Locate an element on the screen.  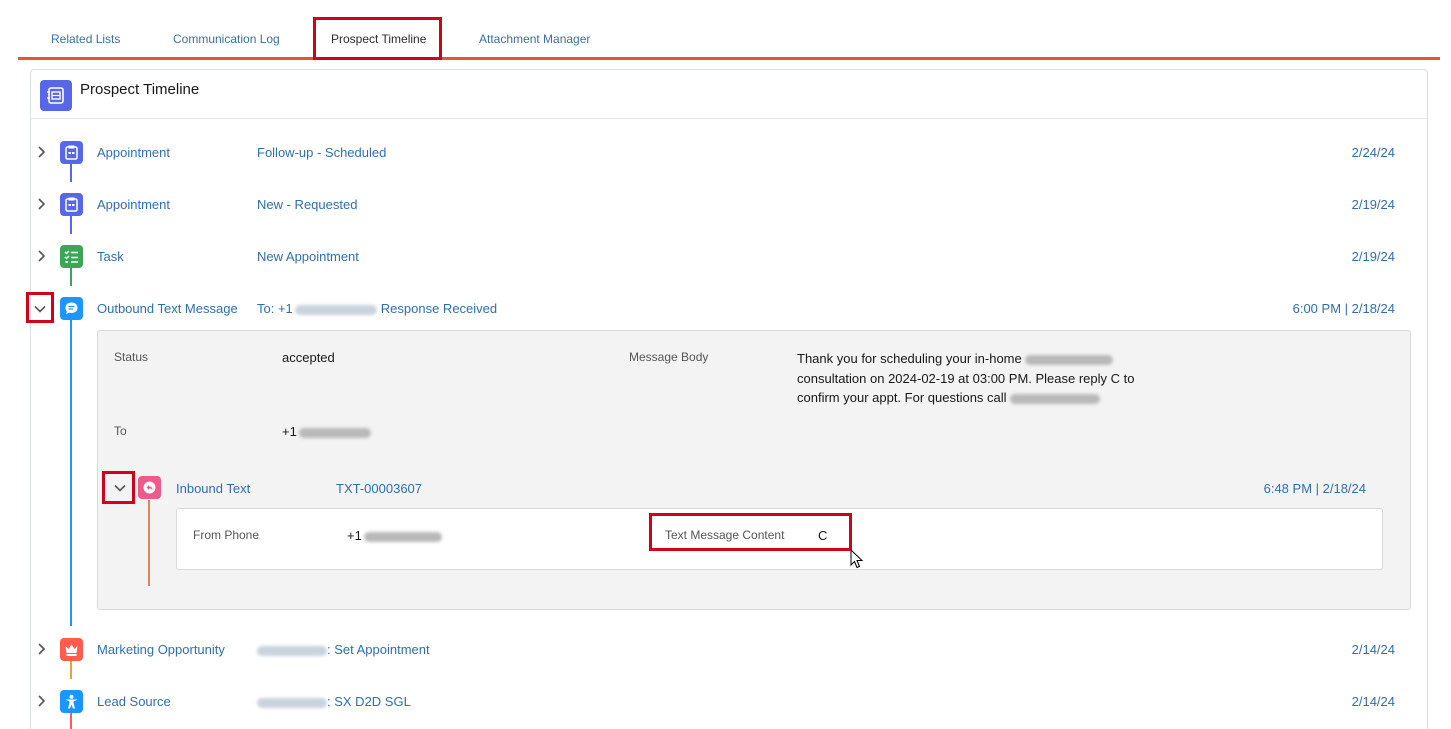
timeline-item-type: Lead Source is located at coordinates (134, 701).